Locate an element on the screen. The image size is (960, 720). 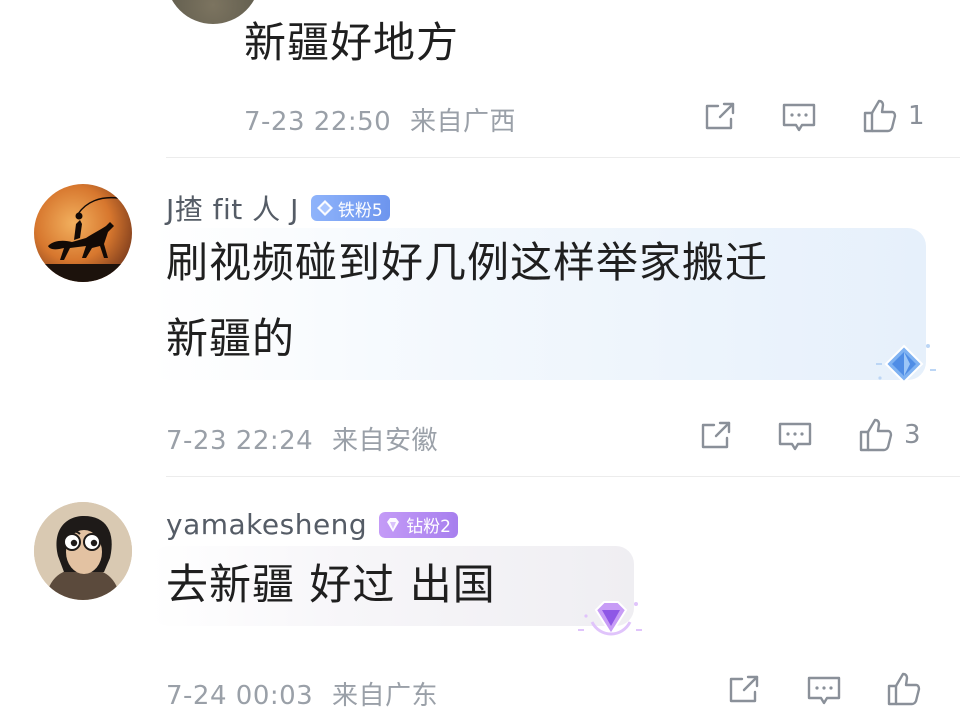
like-button: 3 is located at coordinates (889, 435).